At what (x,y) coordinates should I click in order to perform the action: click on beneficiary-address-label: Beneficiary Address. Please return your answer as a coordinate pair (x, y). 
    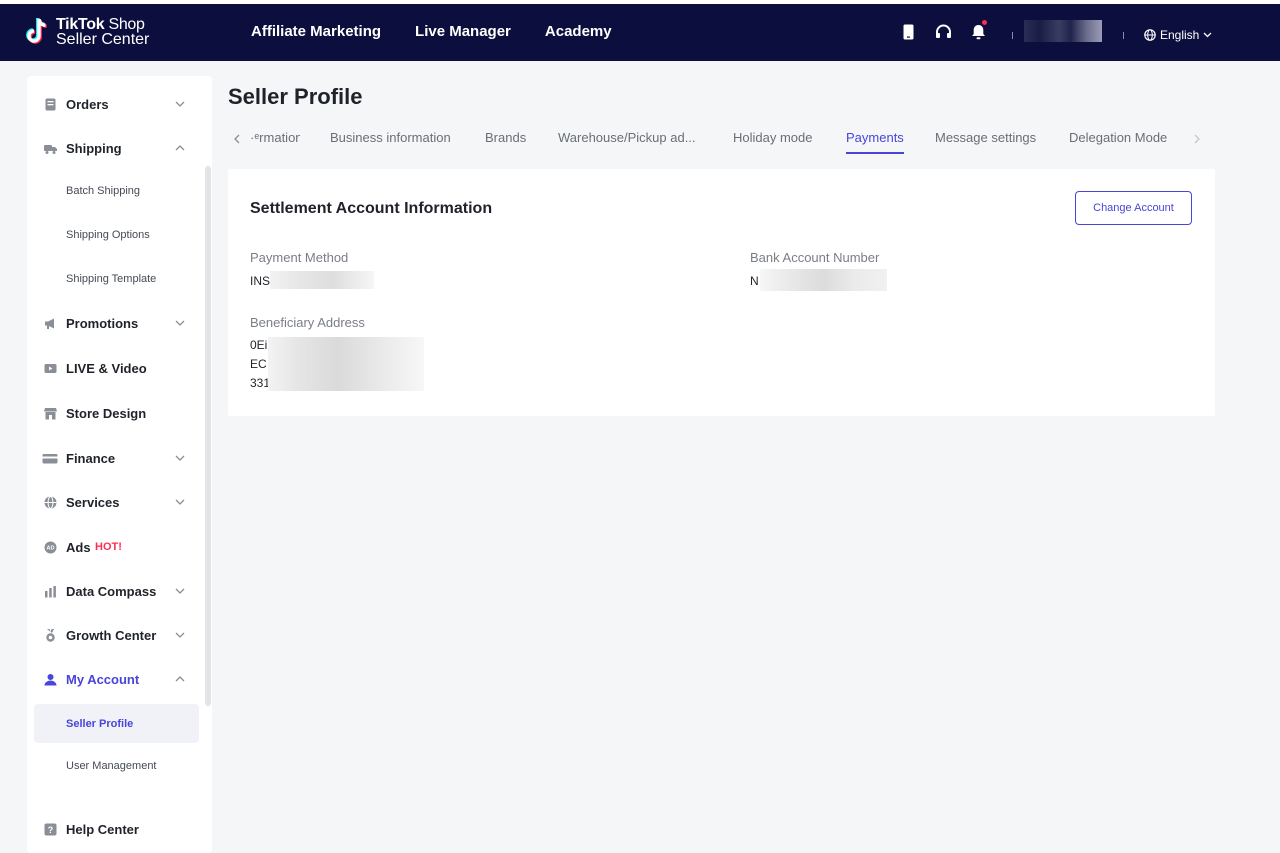
    Looking at the image, I should click on (307, 322).